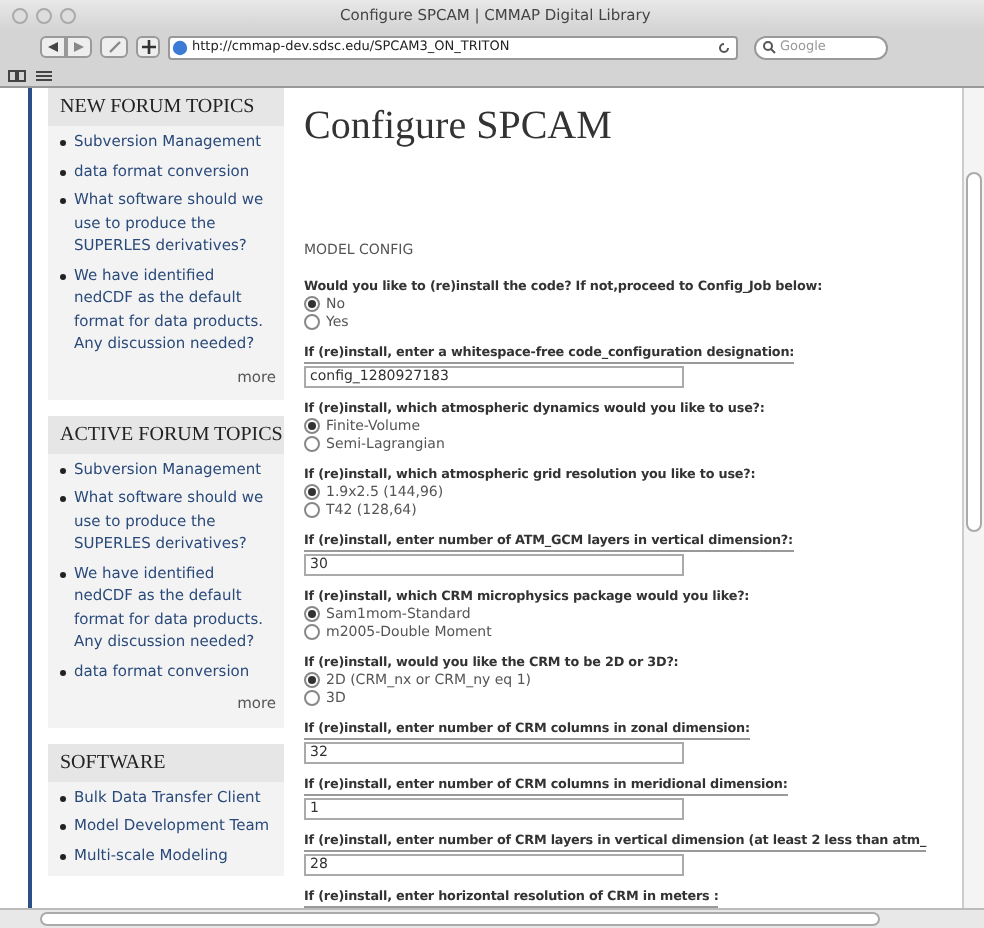 The image size is (984, 928). I want to click on vertical-scrollbar, so click(973, 498).